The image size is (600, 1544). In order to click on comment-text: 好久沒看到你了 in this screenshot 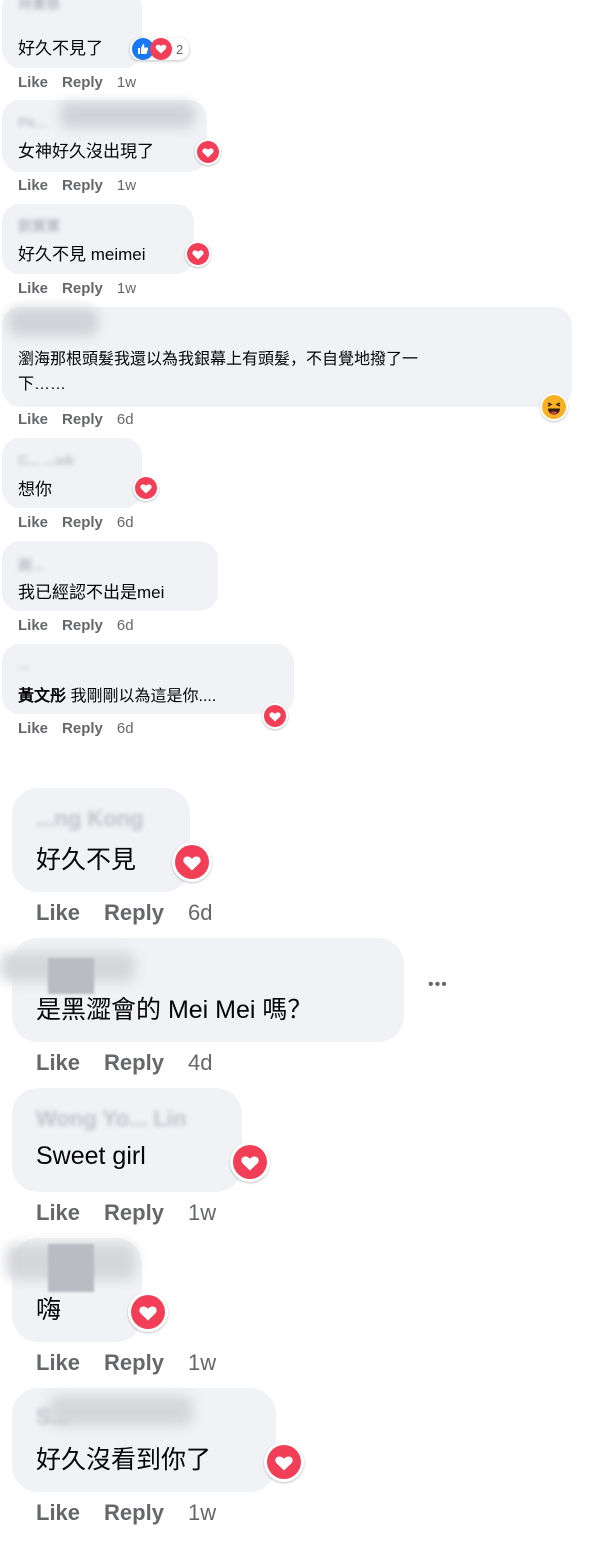, I will do `click(124, 1460)`.